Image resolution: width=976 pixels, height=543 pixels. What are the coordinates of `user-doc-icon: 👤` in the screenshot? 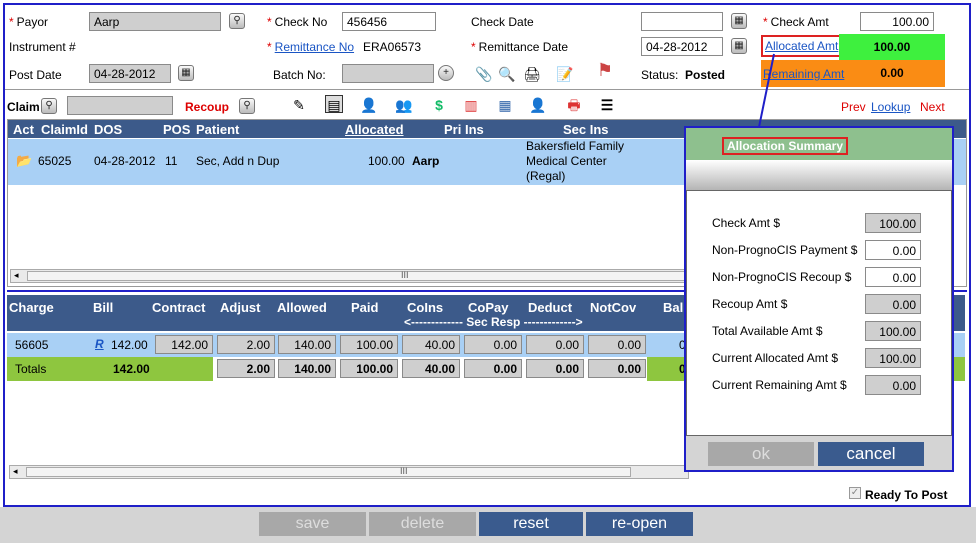 It's located at (538, 105).